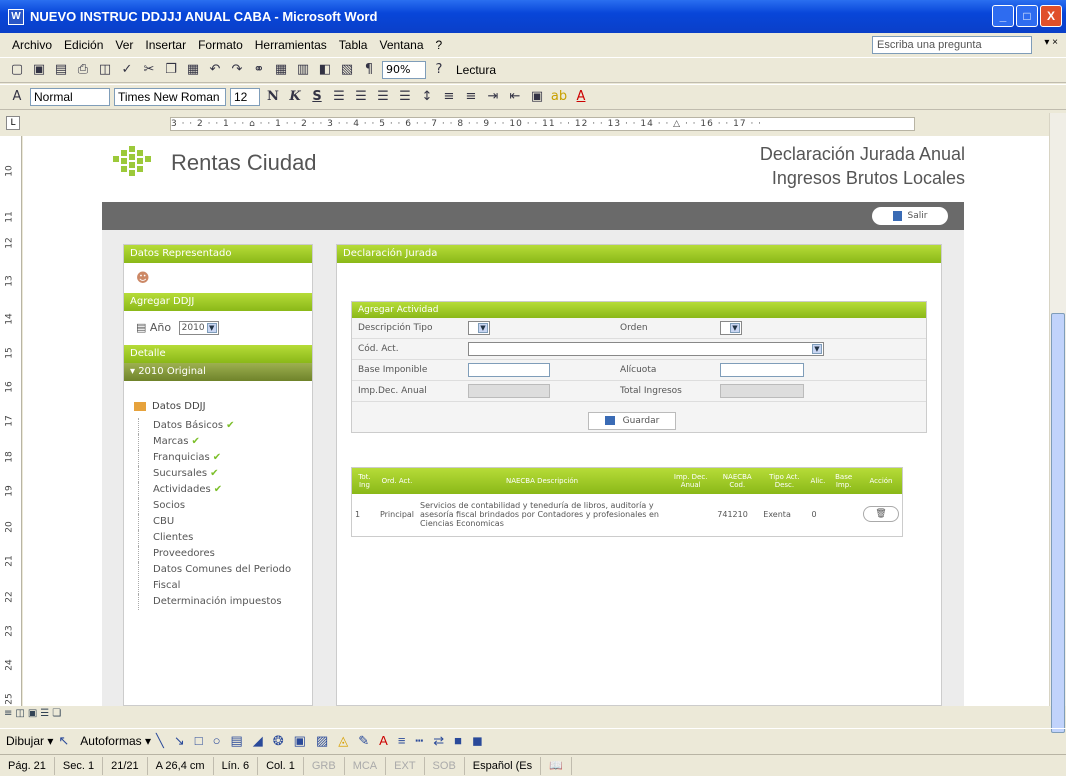  Describe the element at coordinates (458, 740) in the screenshot. I see `shadow-icon: ■` at that location.